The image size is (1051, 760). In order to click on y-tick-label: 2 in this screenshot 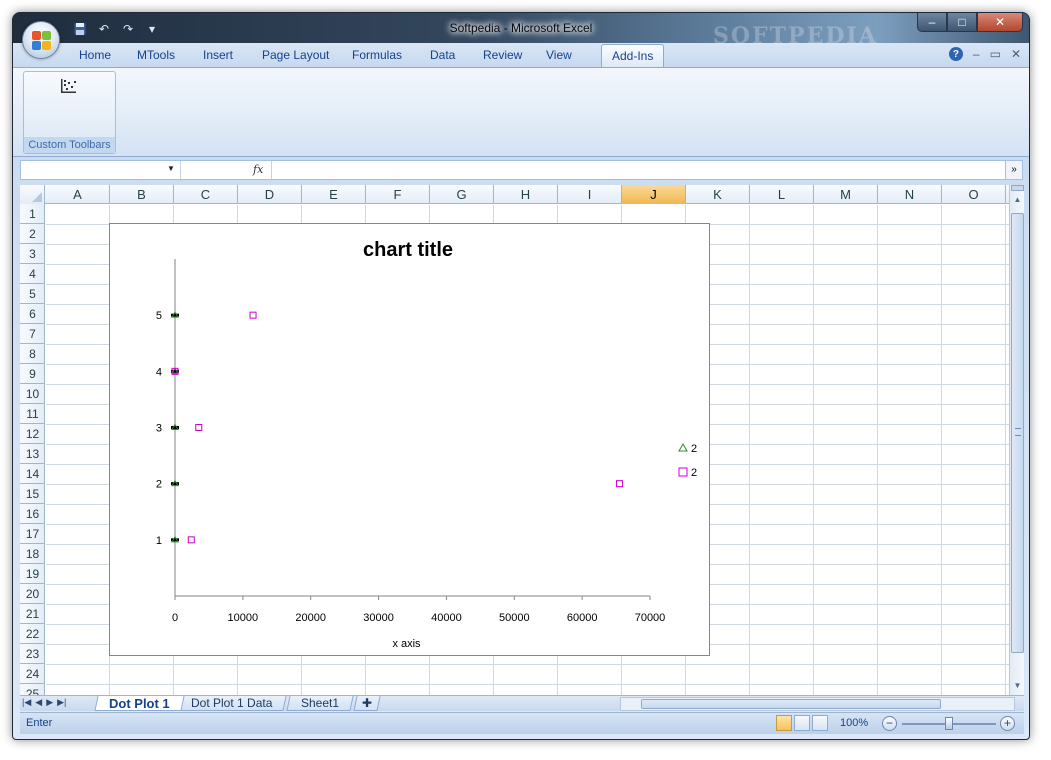, I will do `click(159, 485)`.